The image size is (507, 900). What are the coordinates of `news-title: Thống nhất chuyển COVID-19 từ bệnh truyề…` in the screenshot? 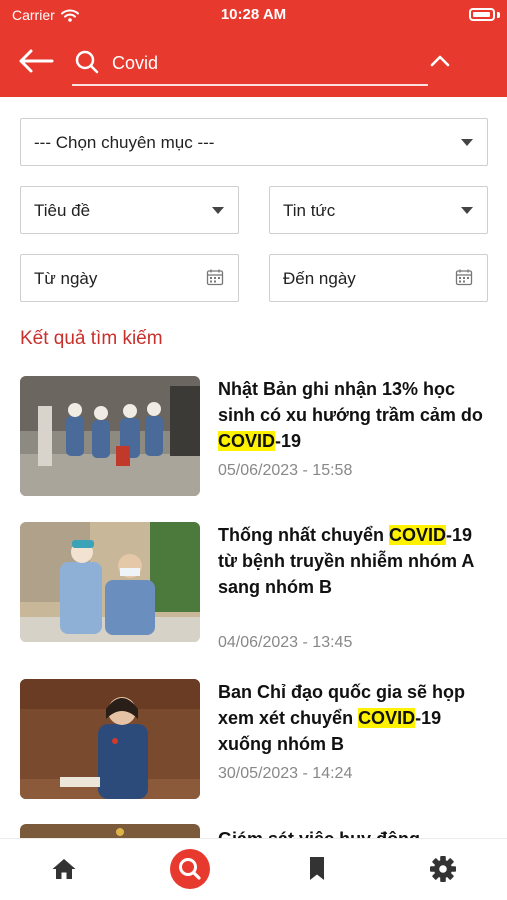 It's located at (354, 561).